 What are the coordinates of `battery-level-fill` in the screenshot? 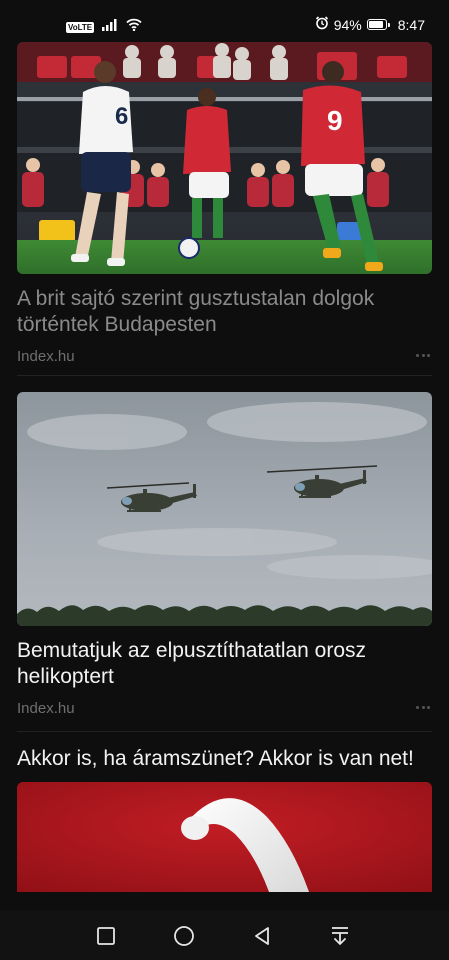 It's located at (375, 24).